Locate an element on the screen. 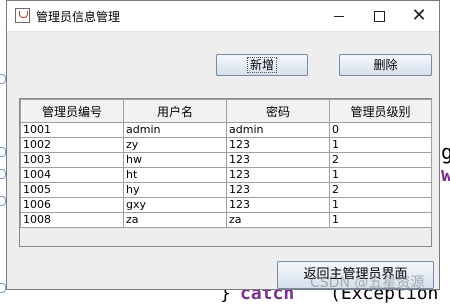  table-row: 1008 za za 1 is located at coordinates (226, 220).